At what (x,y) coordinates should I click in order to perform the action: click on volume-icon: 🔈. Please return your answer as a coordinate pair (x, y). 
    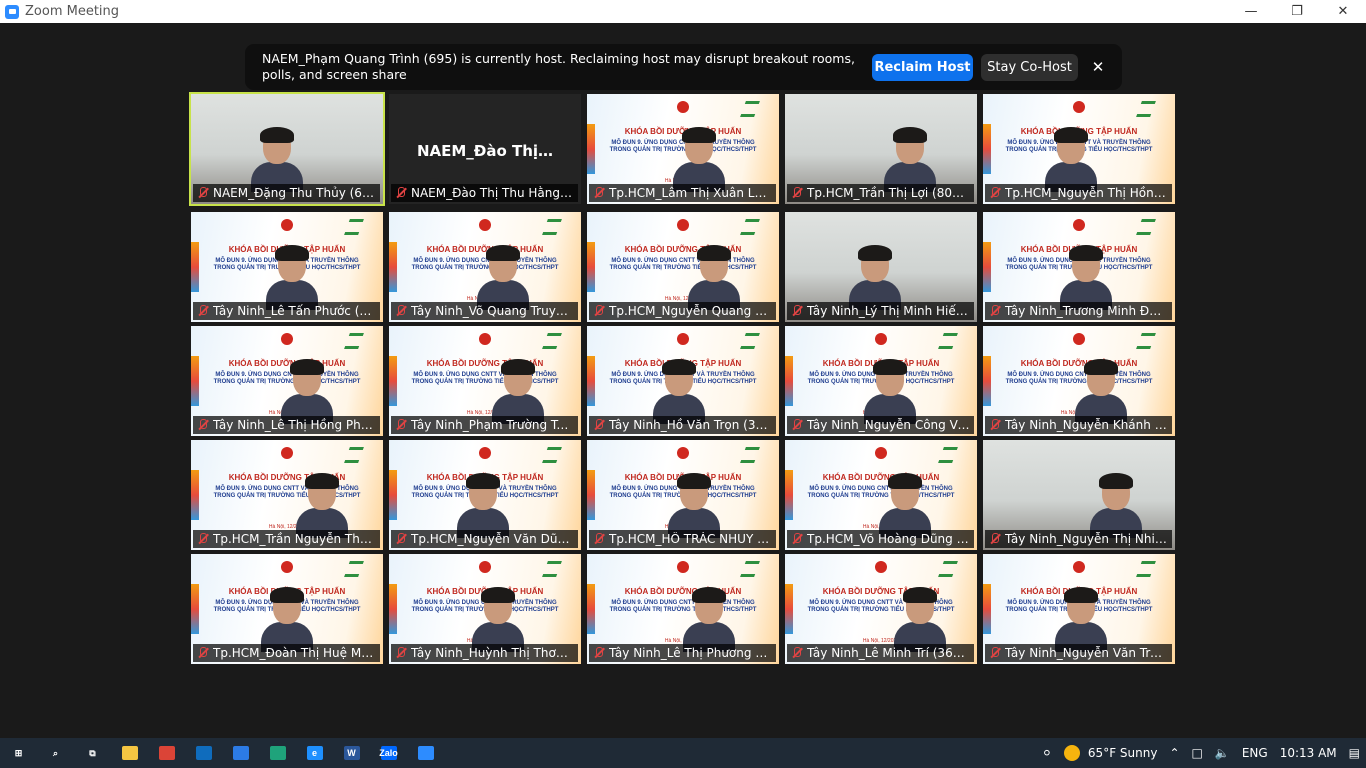
    Looking at the image, I should click on (1222, 753).